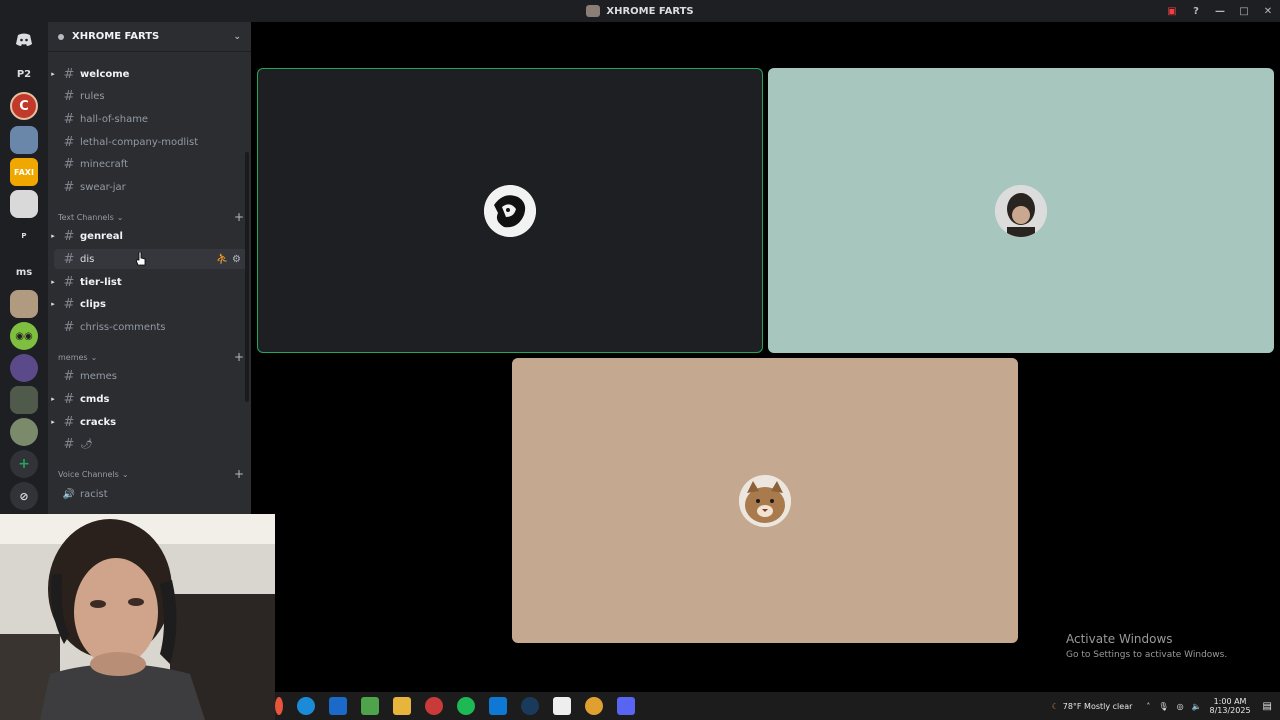 The height and width of the screenshot is (720, 1280). I want to click on discord-app-icon, so click(626, 706).